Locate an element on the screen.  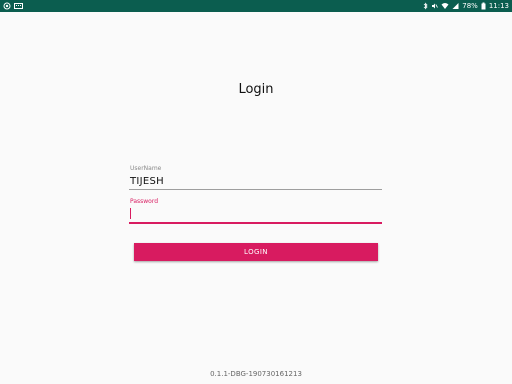
at-sign-icon is located at coordinates (7, 6).